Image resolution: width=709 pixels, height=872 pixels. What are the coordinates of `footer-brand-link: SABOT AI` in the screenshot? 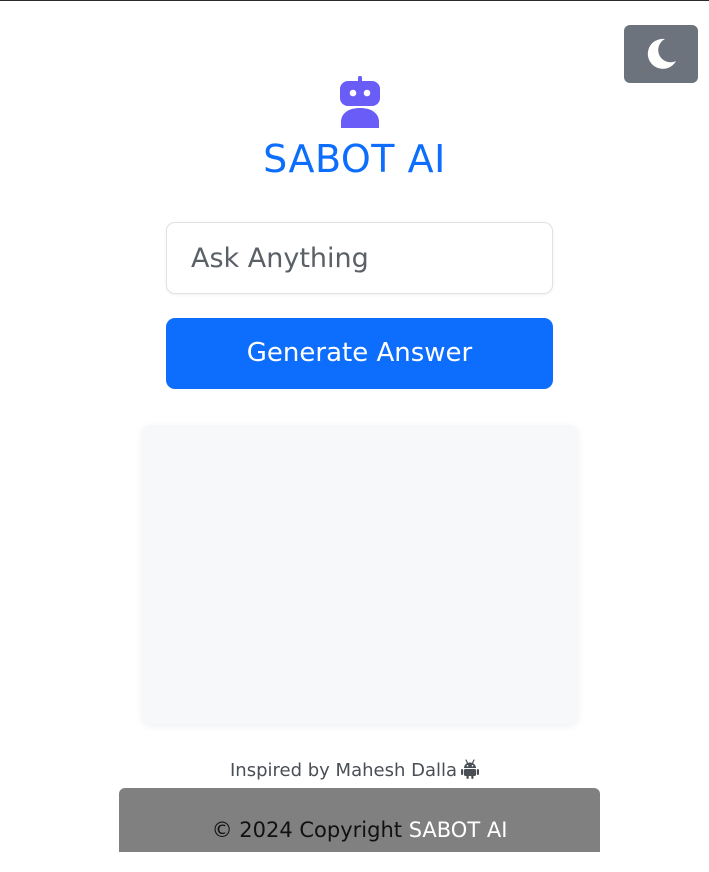 It's located at (458, 830).